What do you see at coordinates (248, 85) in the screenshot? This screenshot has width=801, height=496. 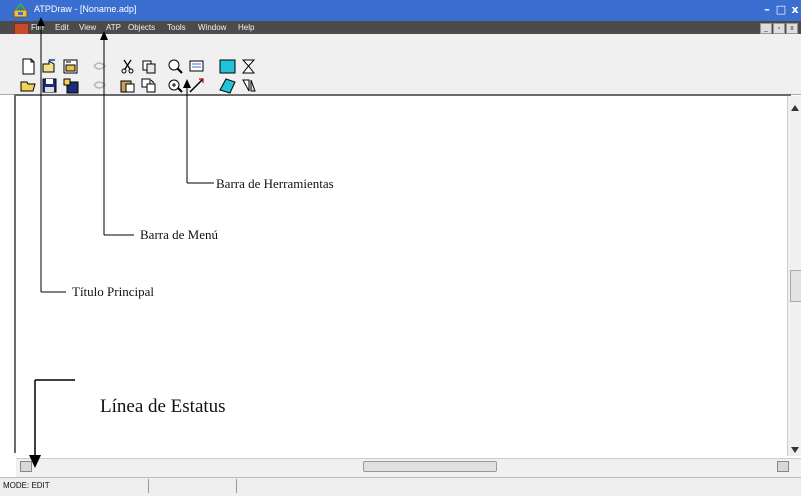 I see `flip-icon` at bounding box center [248, 85].